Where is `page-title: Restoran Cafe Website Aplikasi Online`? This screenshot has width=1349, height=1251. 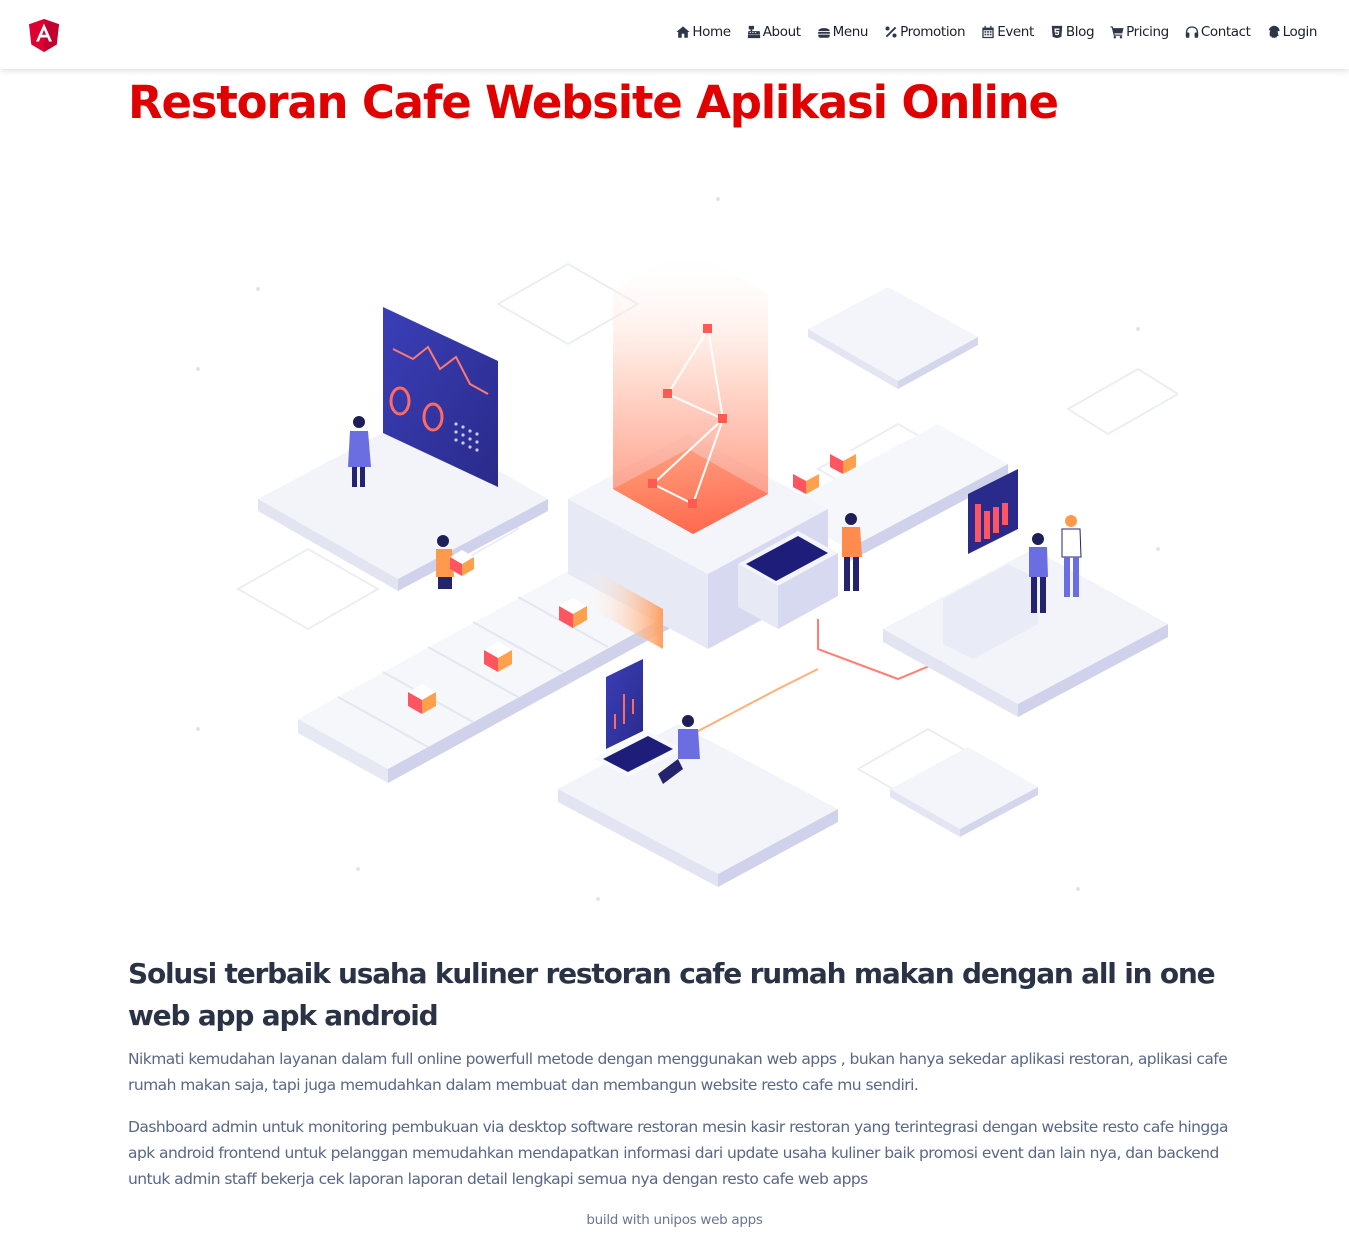 page-title: Restoran Cafe Website Aplikasi Online is located at coordinates (593, 102).